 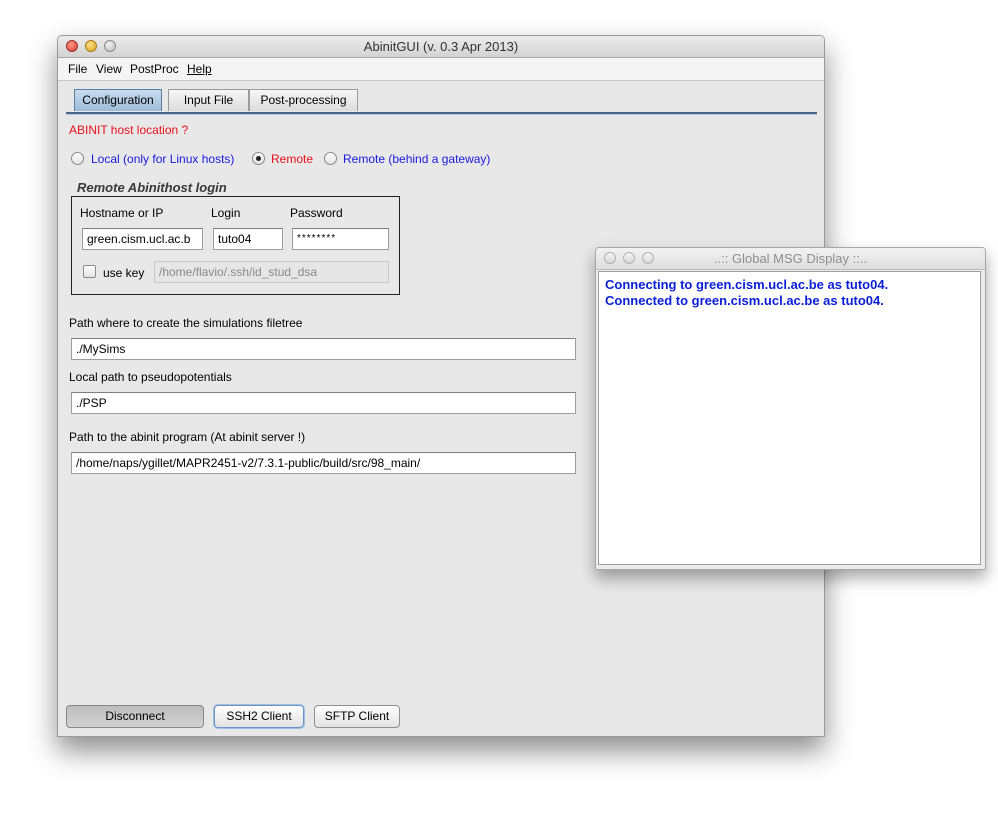 What do you see at coordinates (330, 158) in the screenshot?
I see `radio-remote-gateway` at bounding box center [330, 158].